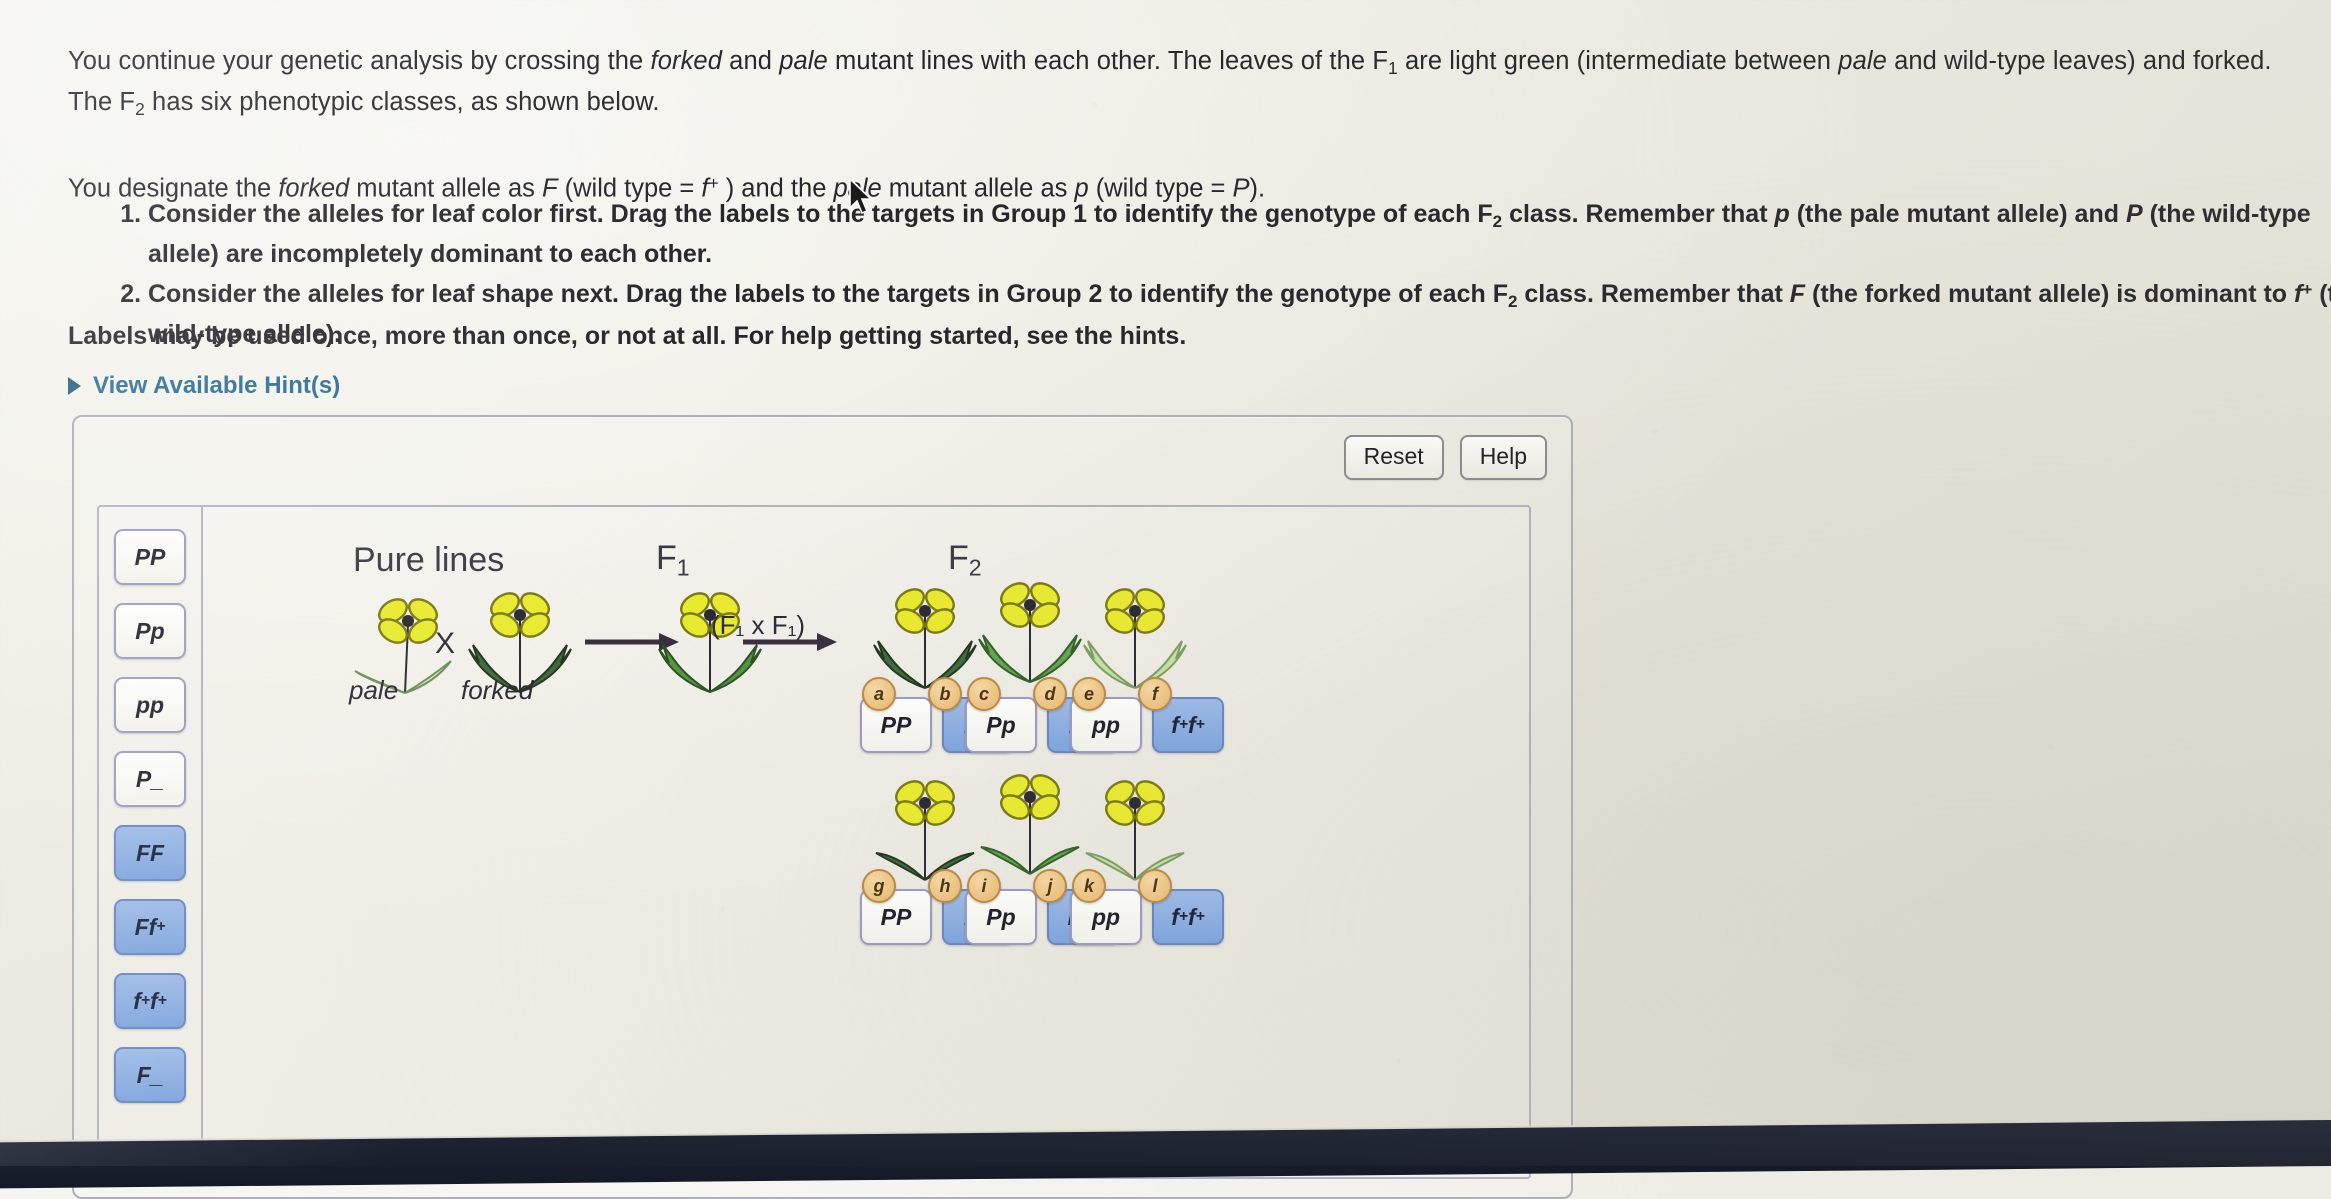  Describe the element at coordinates (2134, 214) in the screenshot. I see `step1-allele-P: P` at that location.